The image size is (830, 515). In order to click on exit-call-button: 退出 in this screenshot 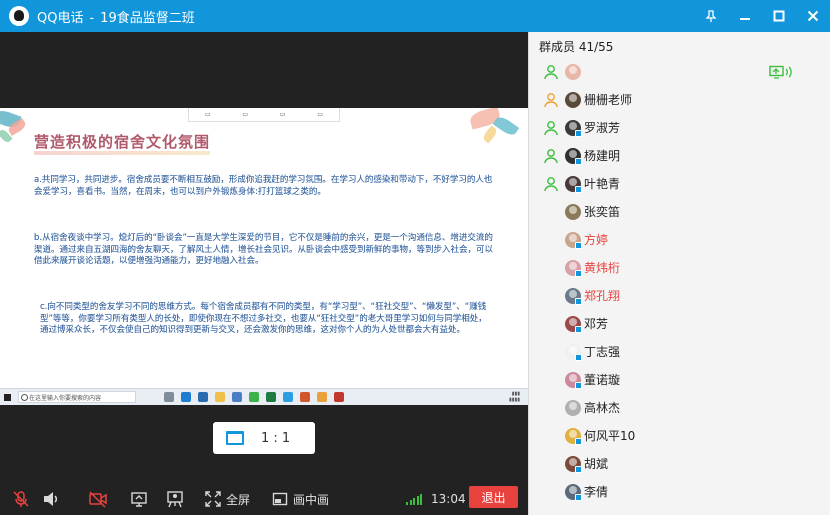, I will do `click(493, 497)`.